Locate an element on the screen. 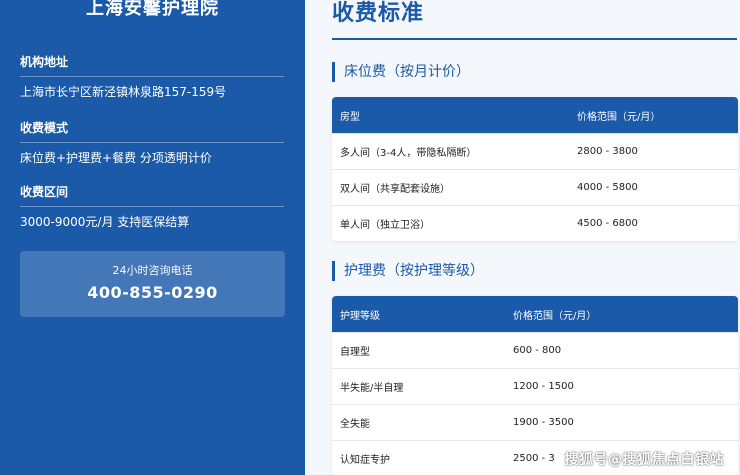 The height and width of the screenshot is (475, 740). fee-range-label: 收费区间 is located at coordinates (152, 195).